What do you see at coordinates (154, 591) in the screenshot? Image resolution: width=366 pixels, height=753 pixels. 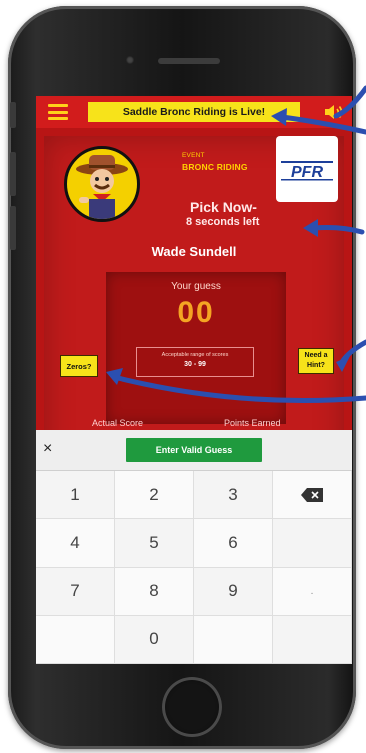 I see `key-8: 8` at bounding box center [154, 591].